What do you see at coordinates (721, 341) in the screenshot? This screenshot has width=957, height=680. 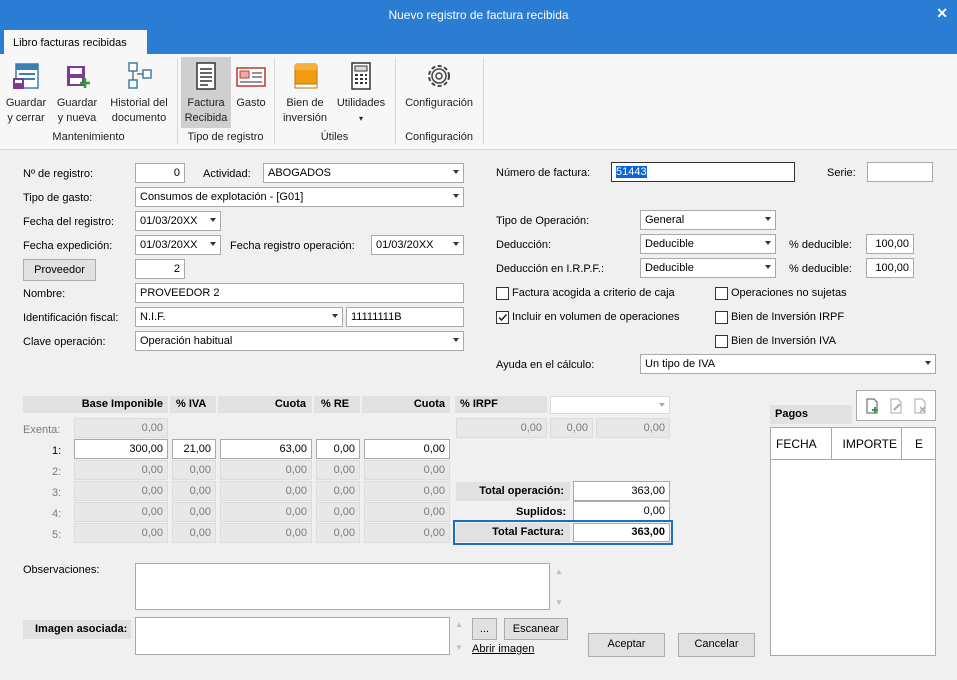 I see `bien-iva-checkbox` at bounding box center [721, 341].